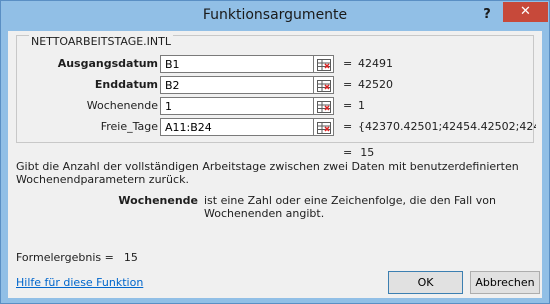 Image resolution: width=550 pixels, height=304 pixels. Describe the element at coordinates (487, 15) in the screenshot. I see `help-button: ?` at that location.